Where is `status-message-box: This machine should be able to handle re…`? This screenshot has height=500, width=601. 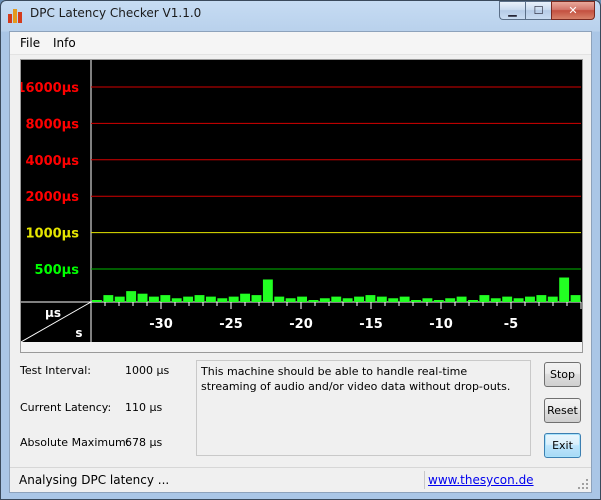
status-message-box: This machine should be able to handle re… is located at coordinates (363, 408).